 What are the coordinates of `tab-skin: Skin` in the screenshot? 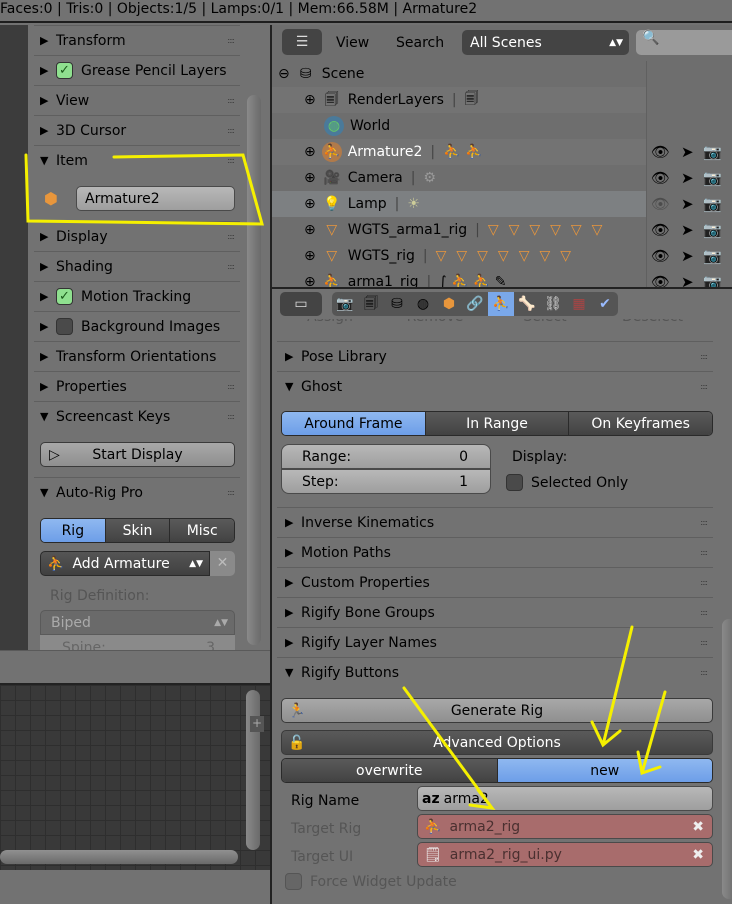 It's located at (138, 530).